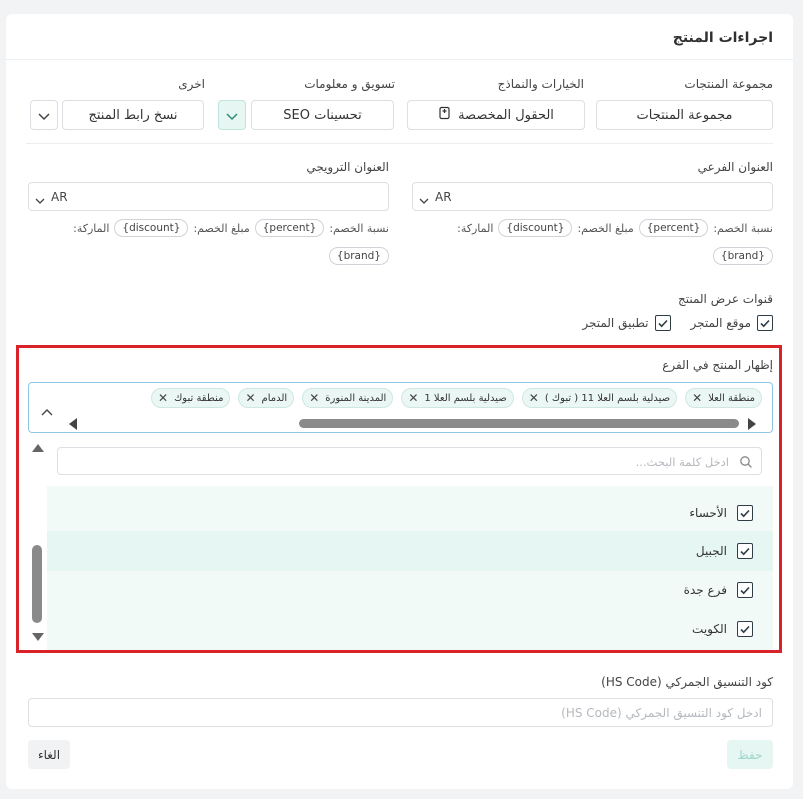  What do you see at coordinates (720, 323) in the screenshot?
I see `store-site-label: موقع المتجر` at bounding box center [720, 323].